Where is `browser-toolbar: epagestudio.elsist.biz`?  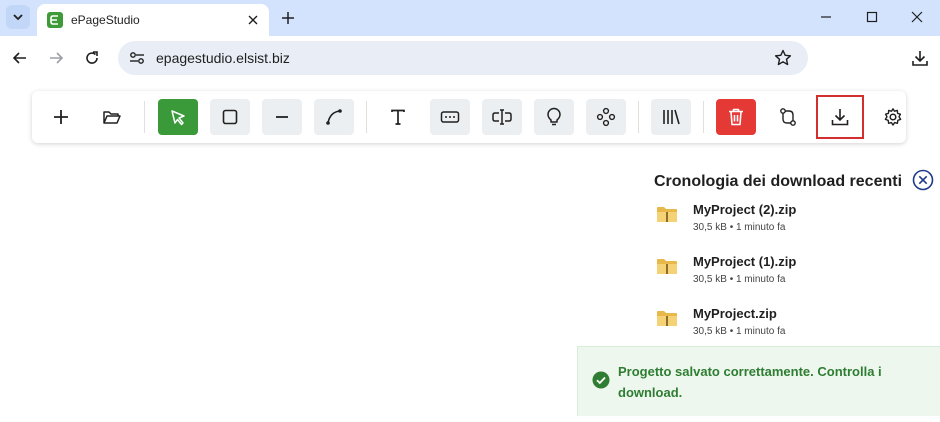 browser-toolbar: epagestudio.elsist.biz is located at coordinates (470, 58).